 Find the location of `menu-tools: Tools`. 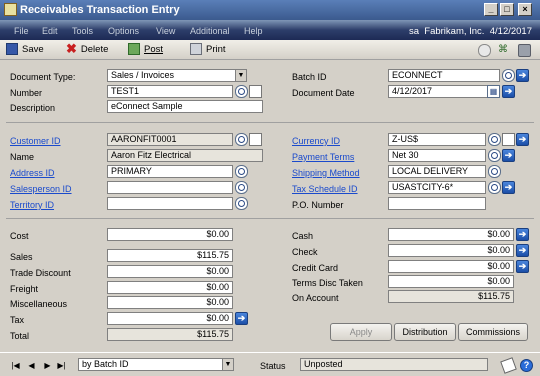

menu-tools: Tools is located at coordinates (82, 31).